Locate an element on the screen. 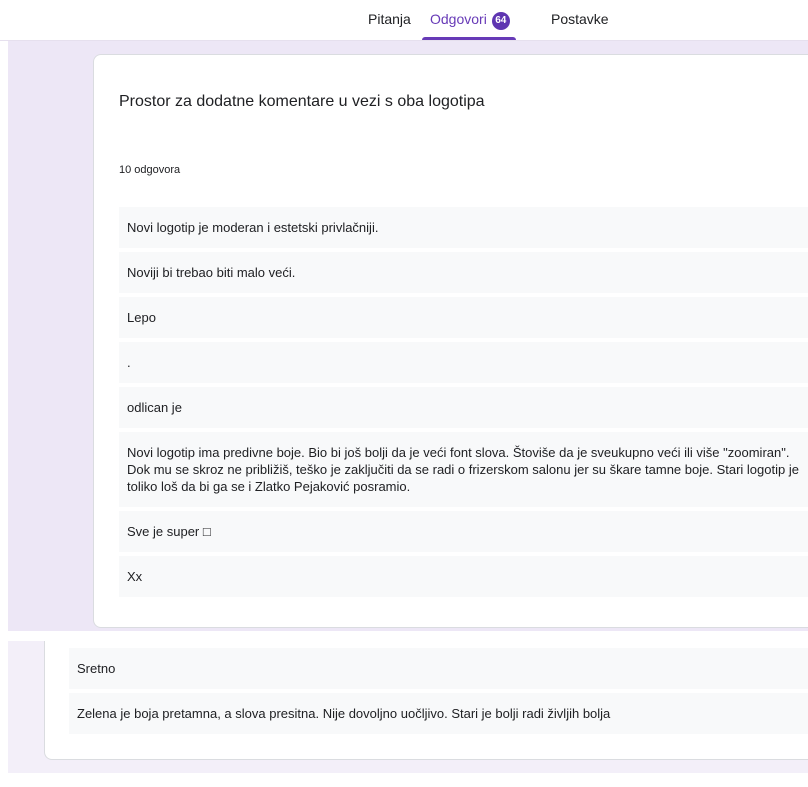 The height and width of the screenshot is (787, 808). response-item: . is located at coordinates (463, 362).